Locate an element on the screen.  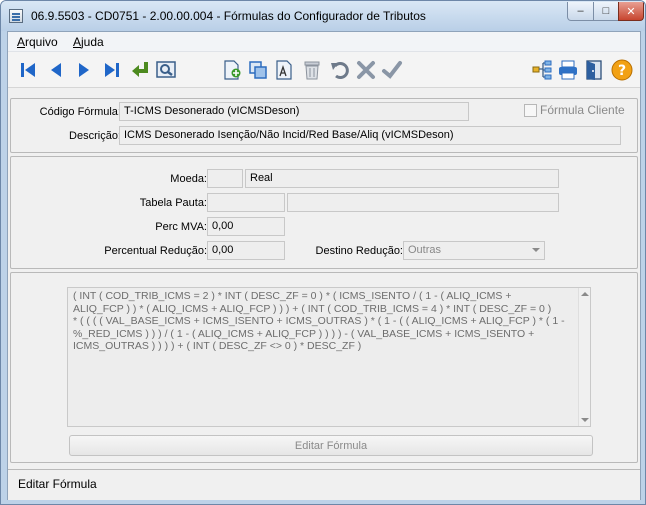
copy-icon is located at coordinates (258, 70).